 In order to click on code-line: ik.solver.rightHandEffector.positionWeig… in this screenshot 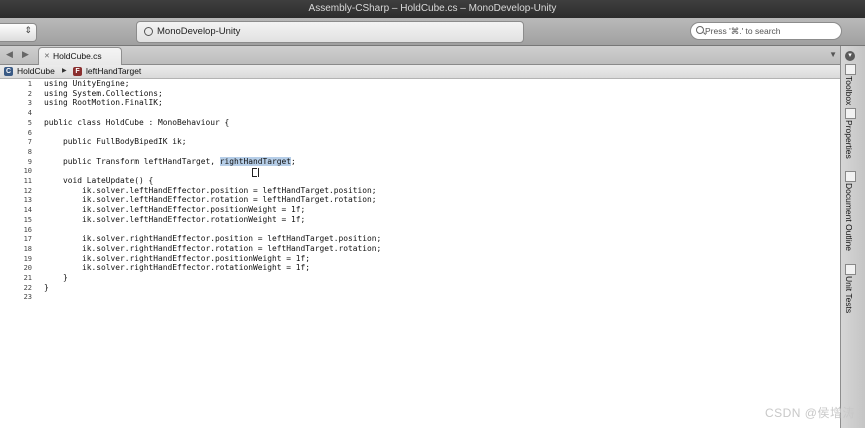, I will do `click(177, 258)`.